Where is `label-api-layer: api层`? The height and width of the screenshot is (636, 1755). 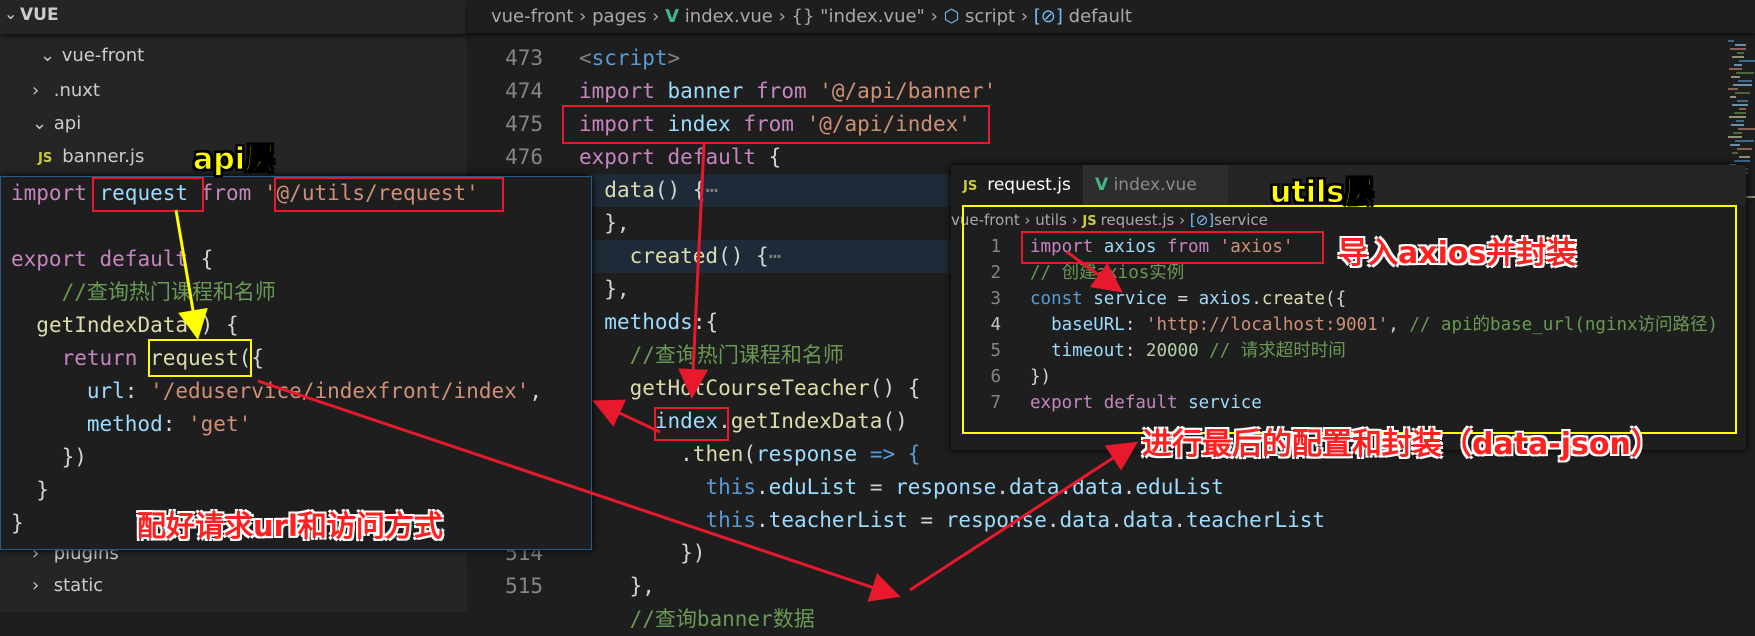 label-api-layer: api层 is located at coordinates (234, 160).